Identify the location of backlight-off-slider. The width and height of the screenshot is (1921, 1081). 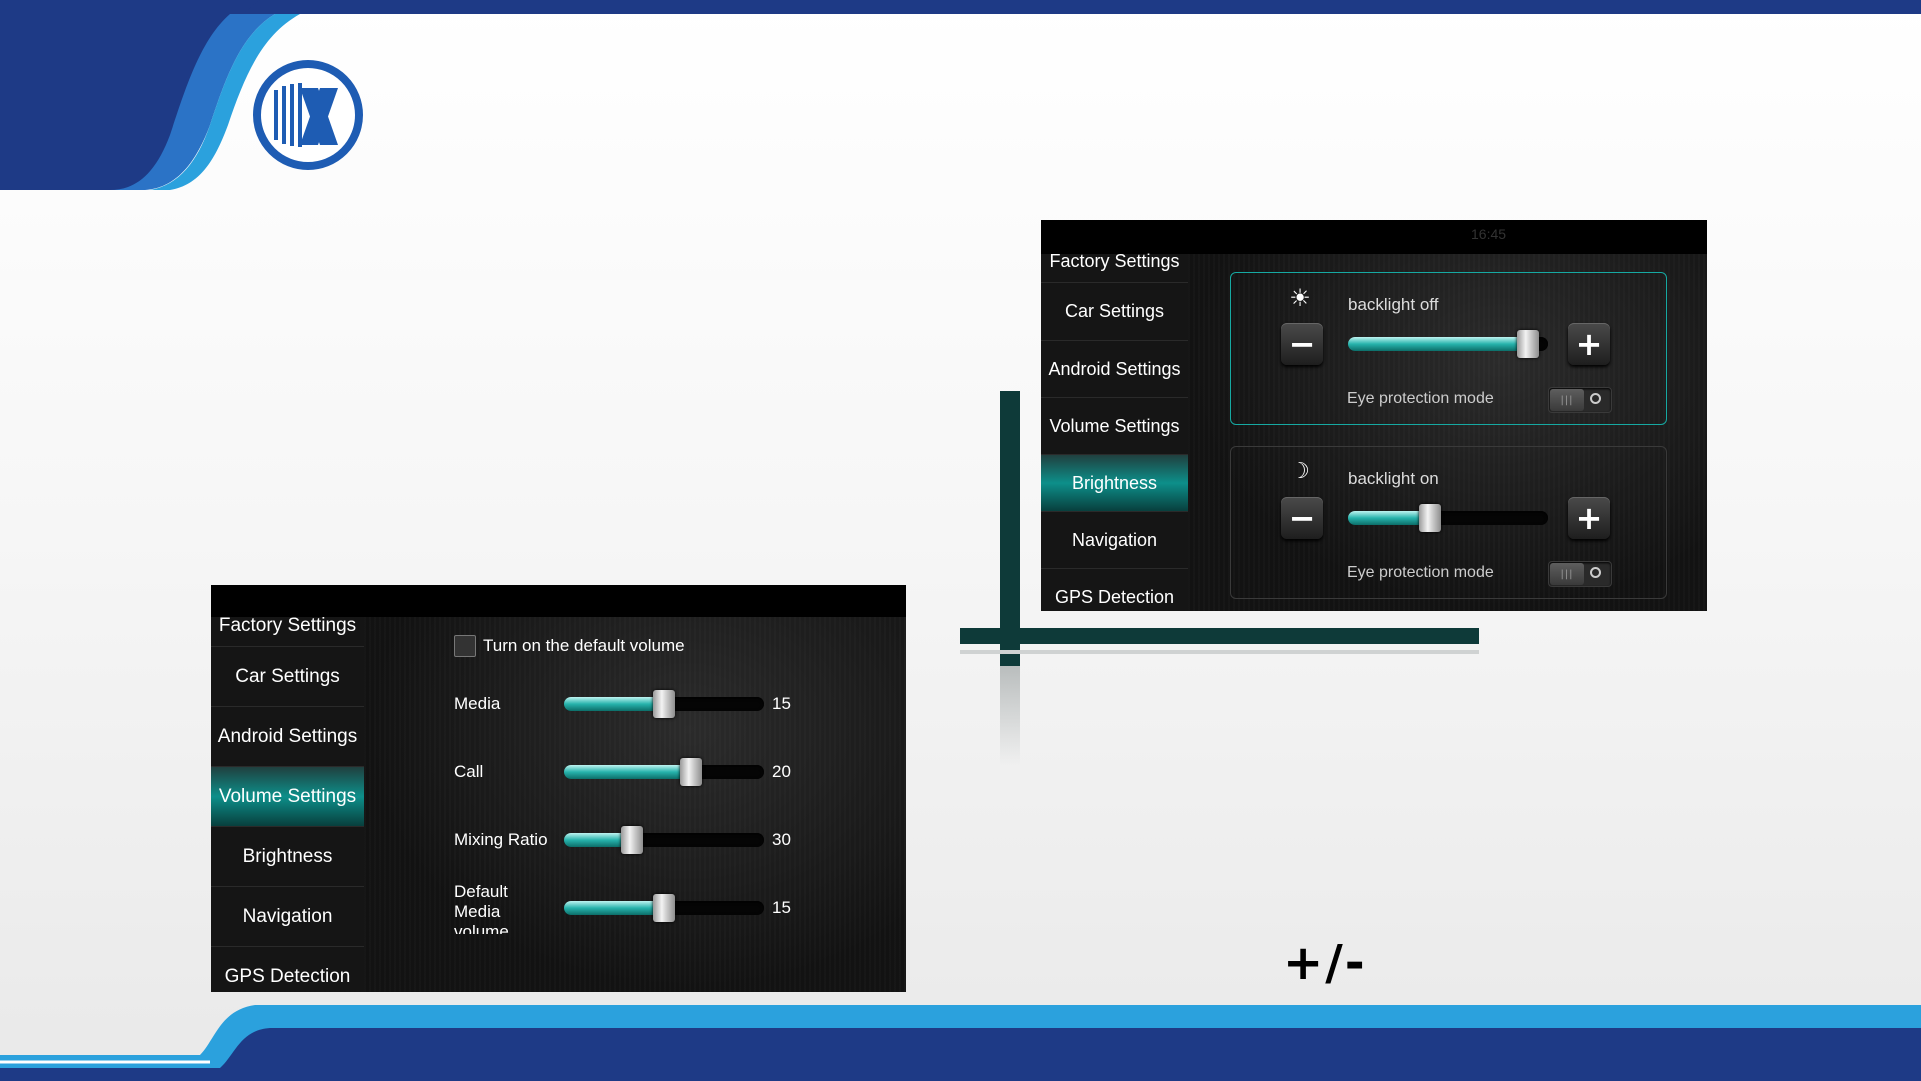
(1448, 344).